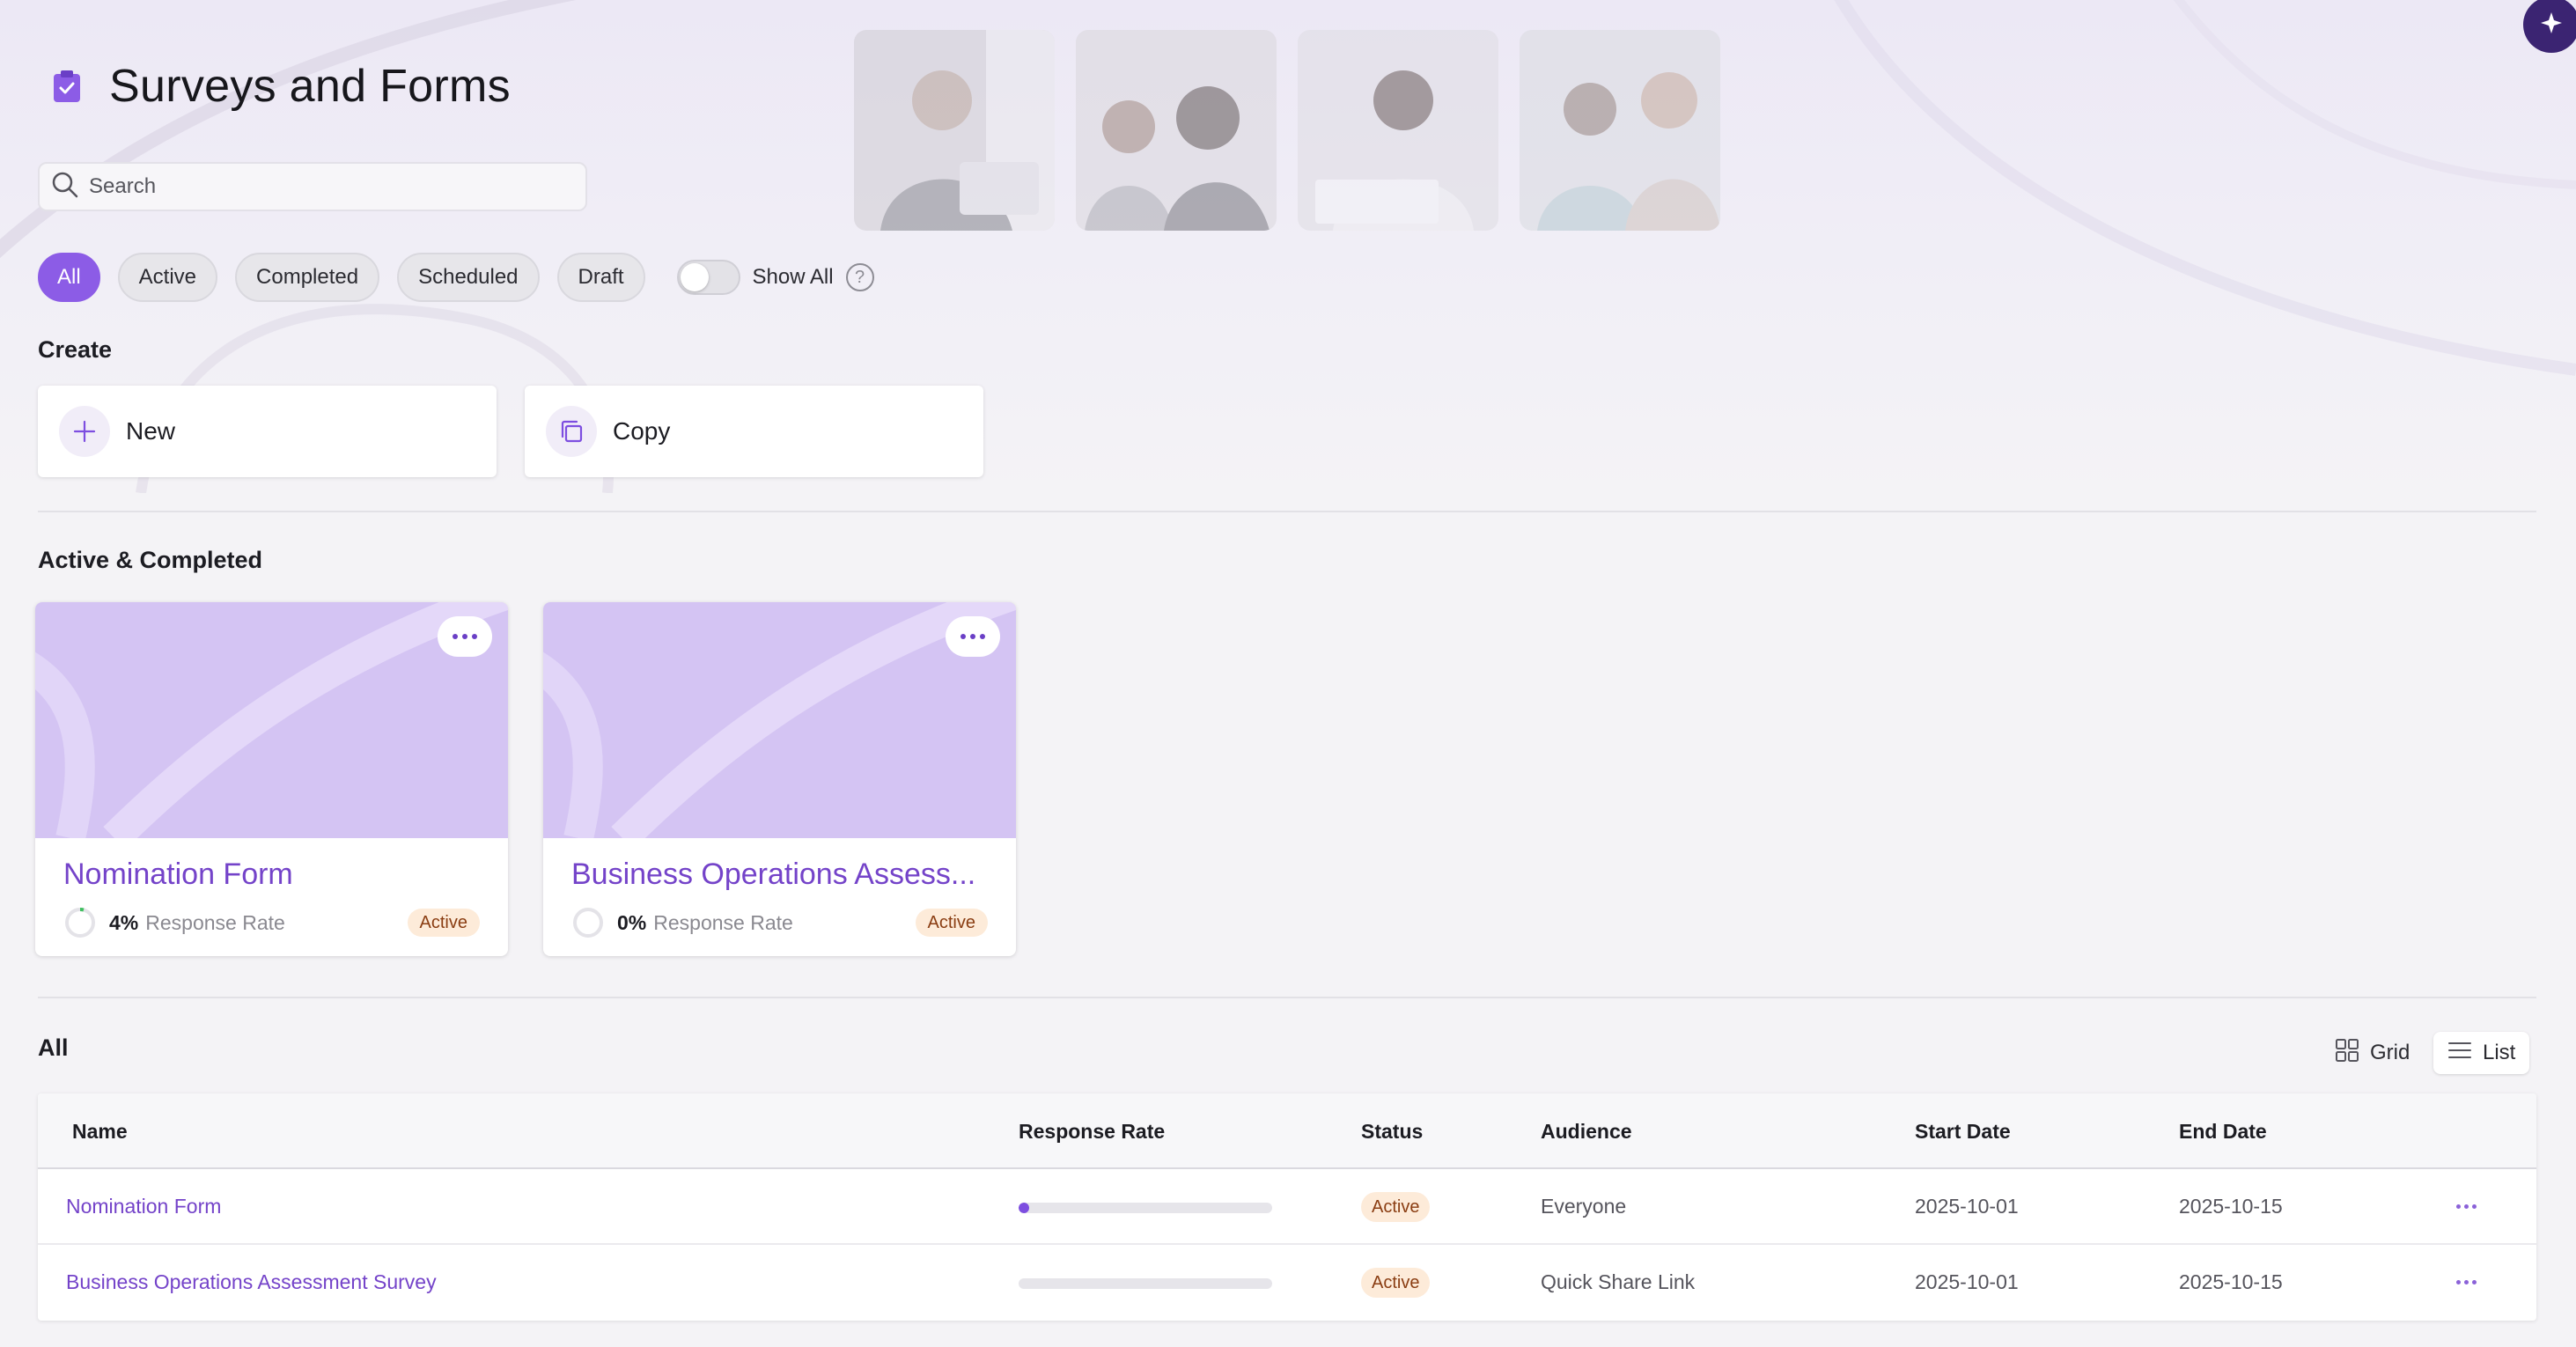  Describe the element at coordinates (469, 277) in the screenshot. I see `filter-pill-scheduled: Scheduled` at that location.